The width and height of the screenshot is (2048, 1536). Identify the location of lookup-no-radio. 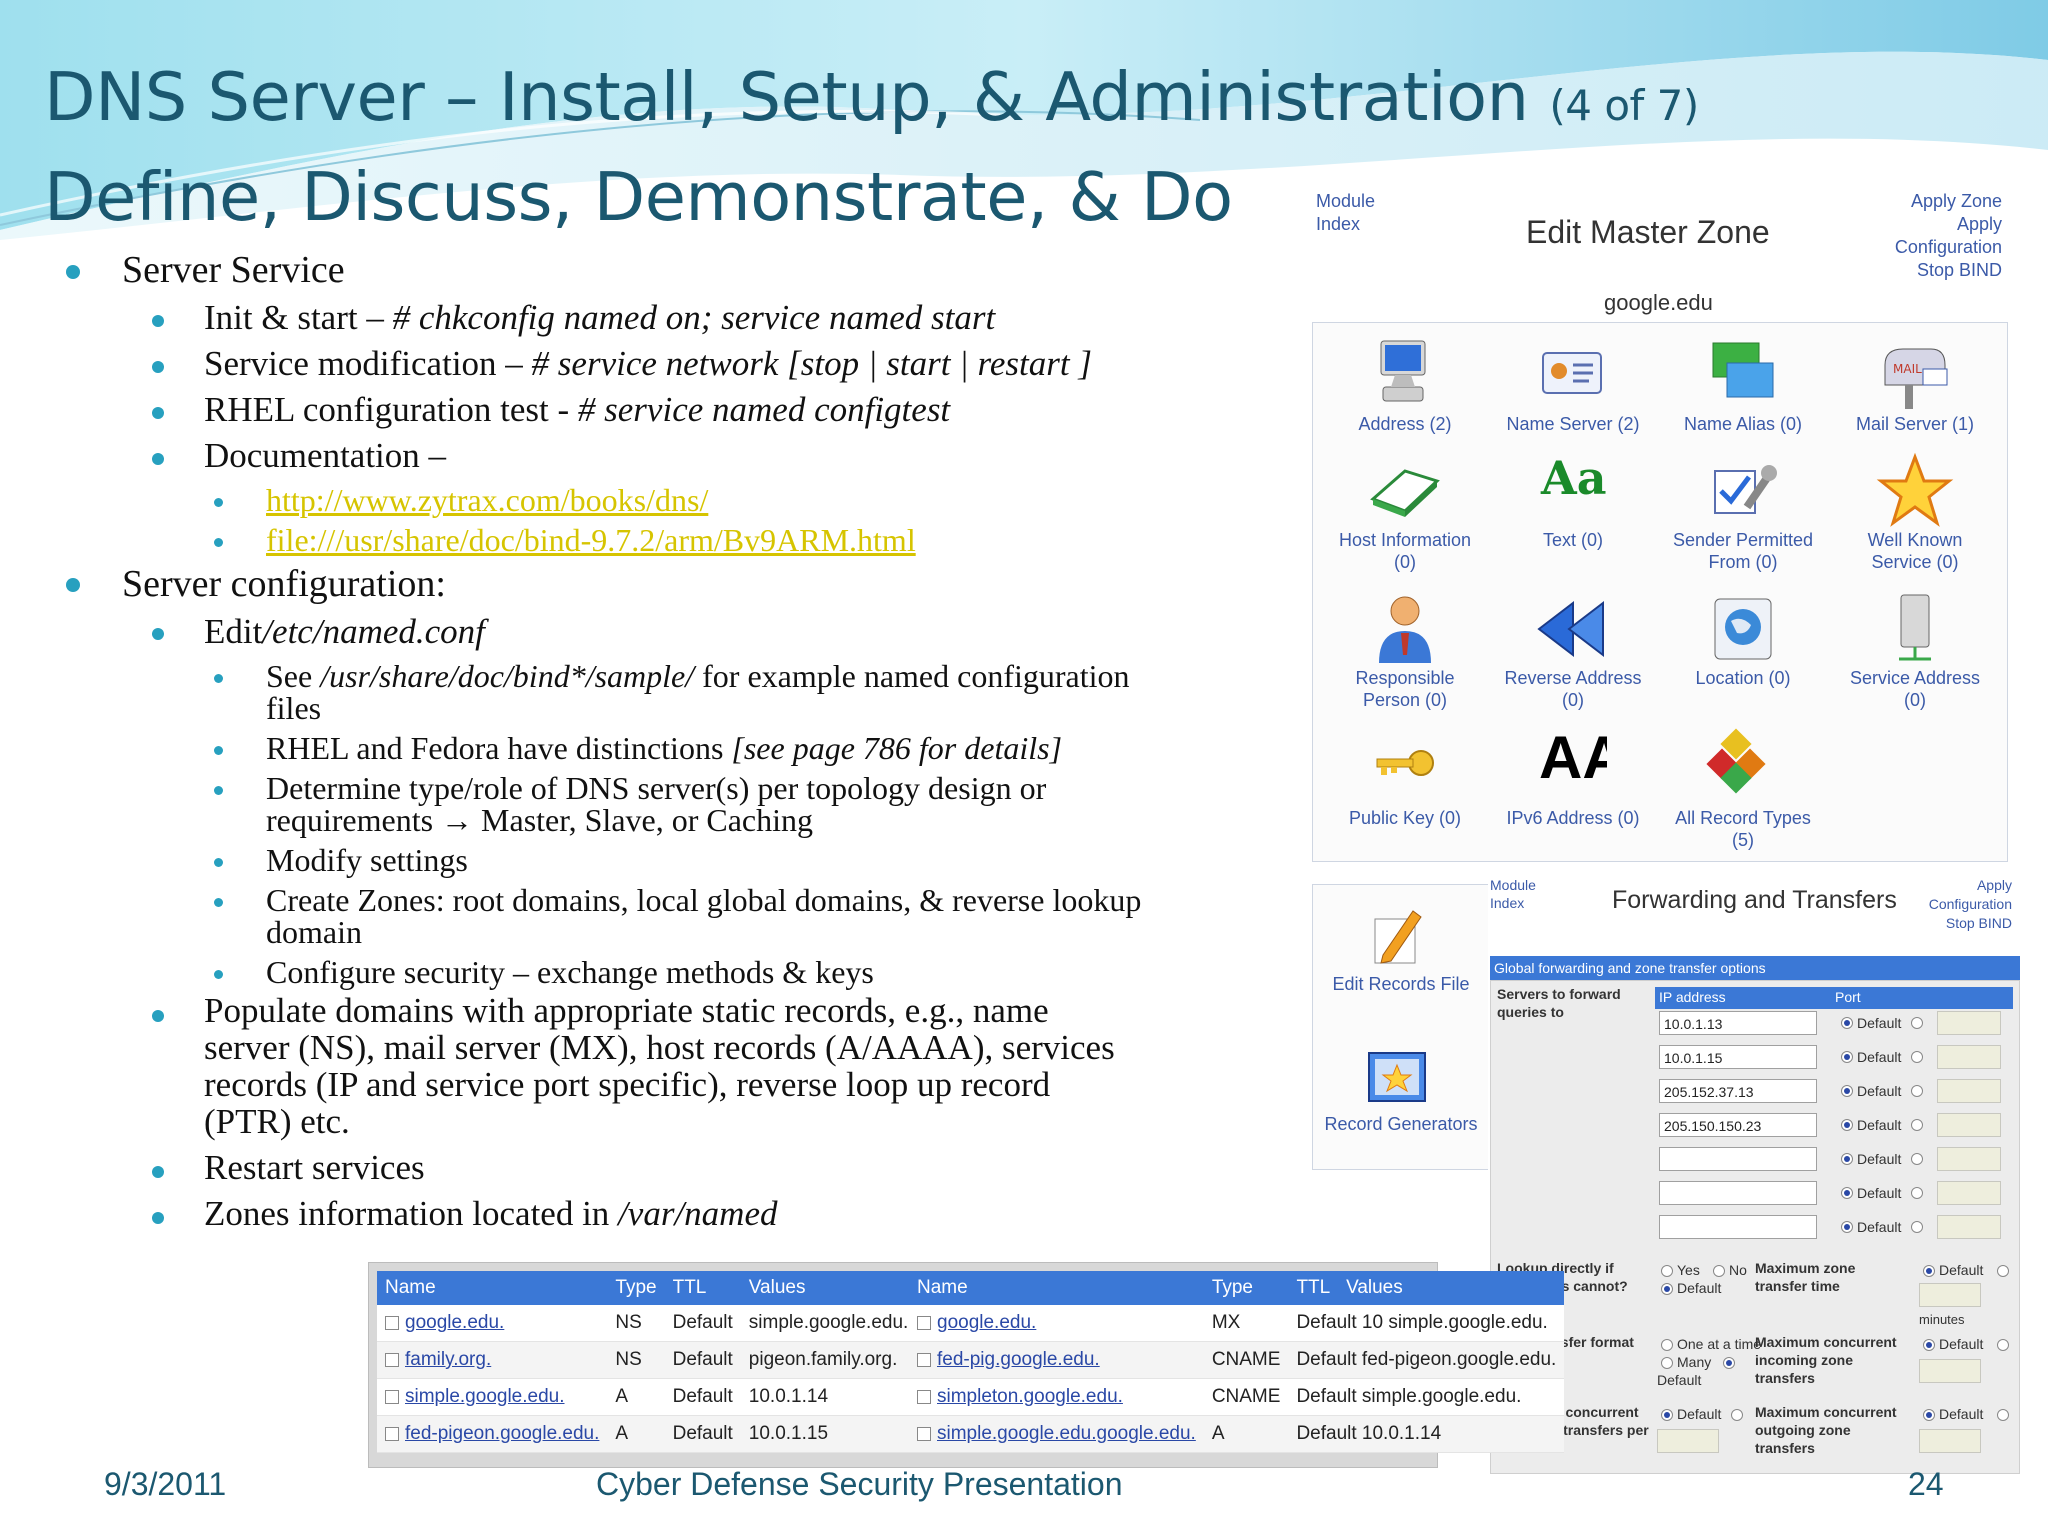
(1719, 1271).